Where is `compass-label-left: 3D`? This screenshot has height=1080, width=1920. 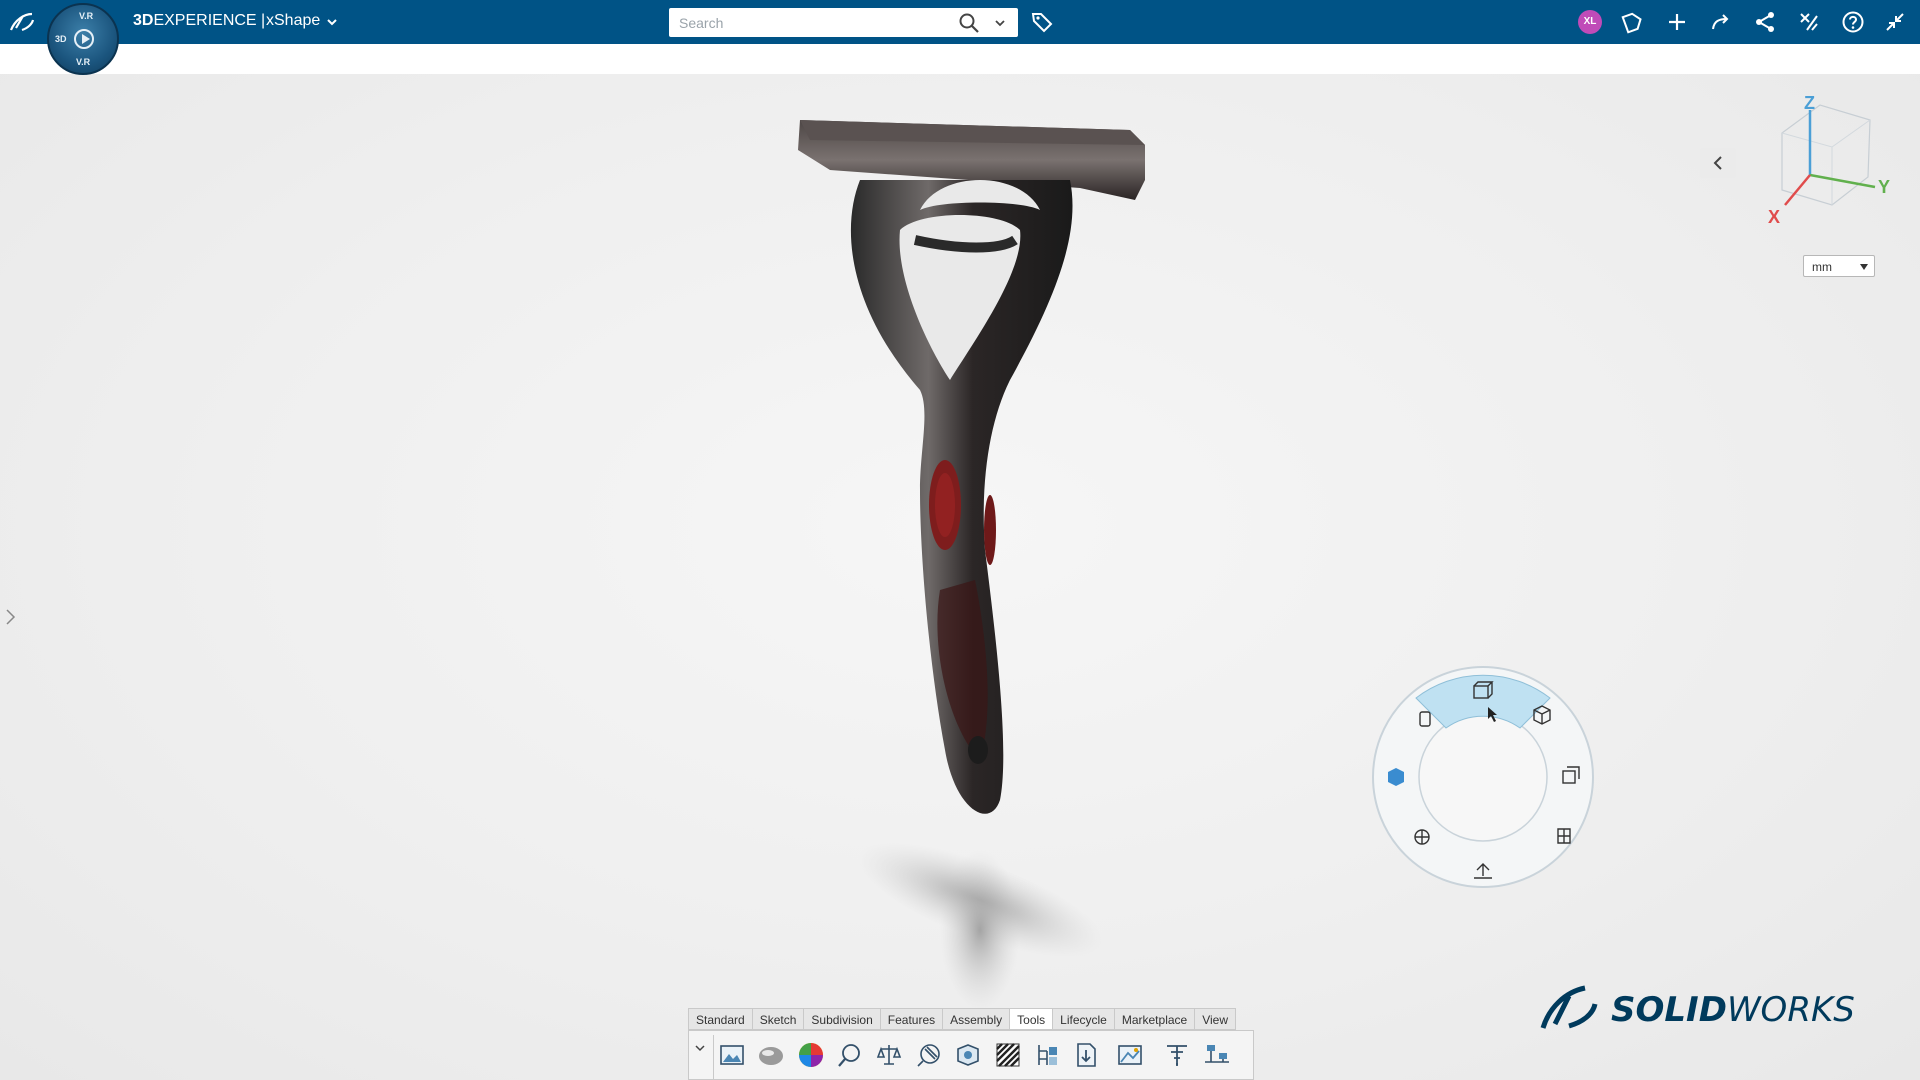
compass-label-left: 3D is located at coordinates (61, 39).